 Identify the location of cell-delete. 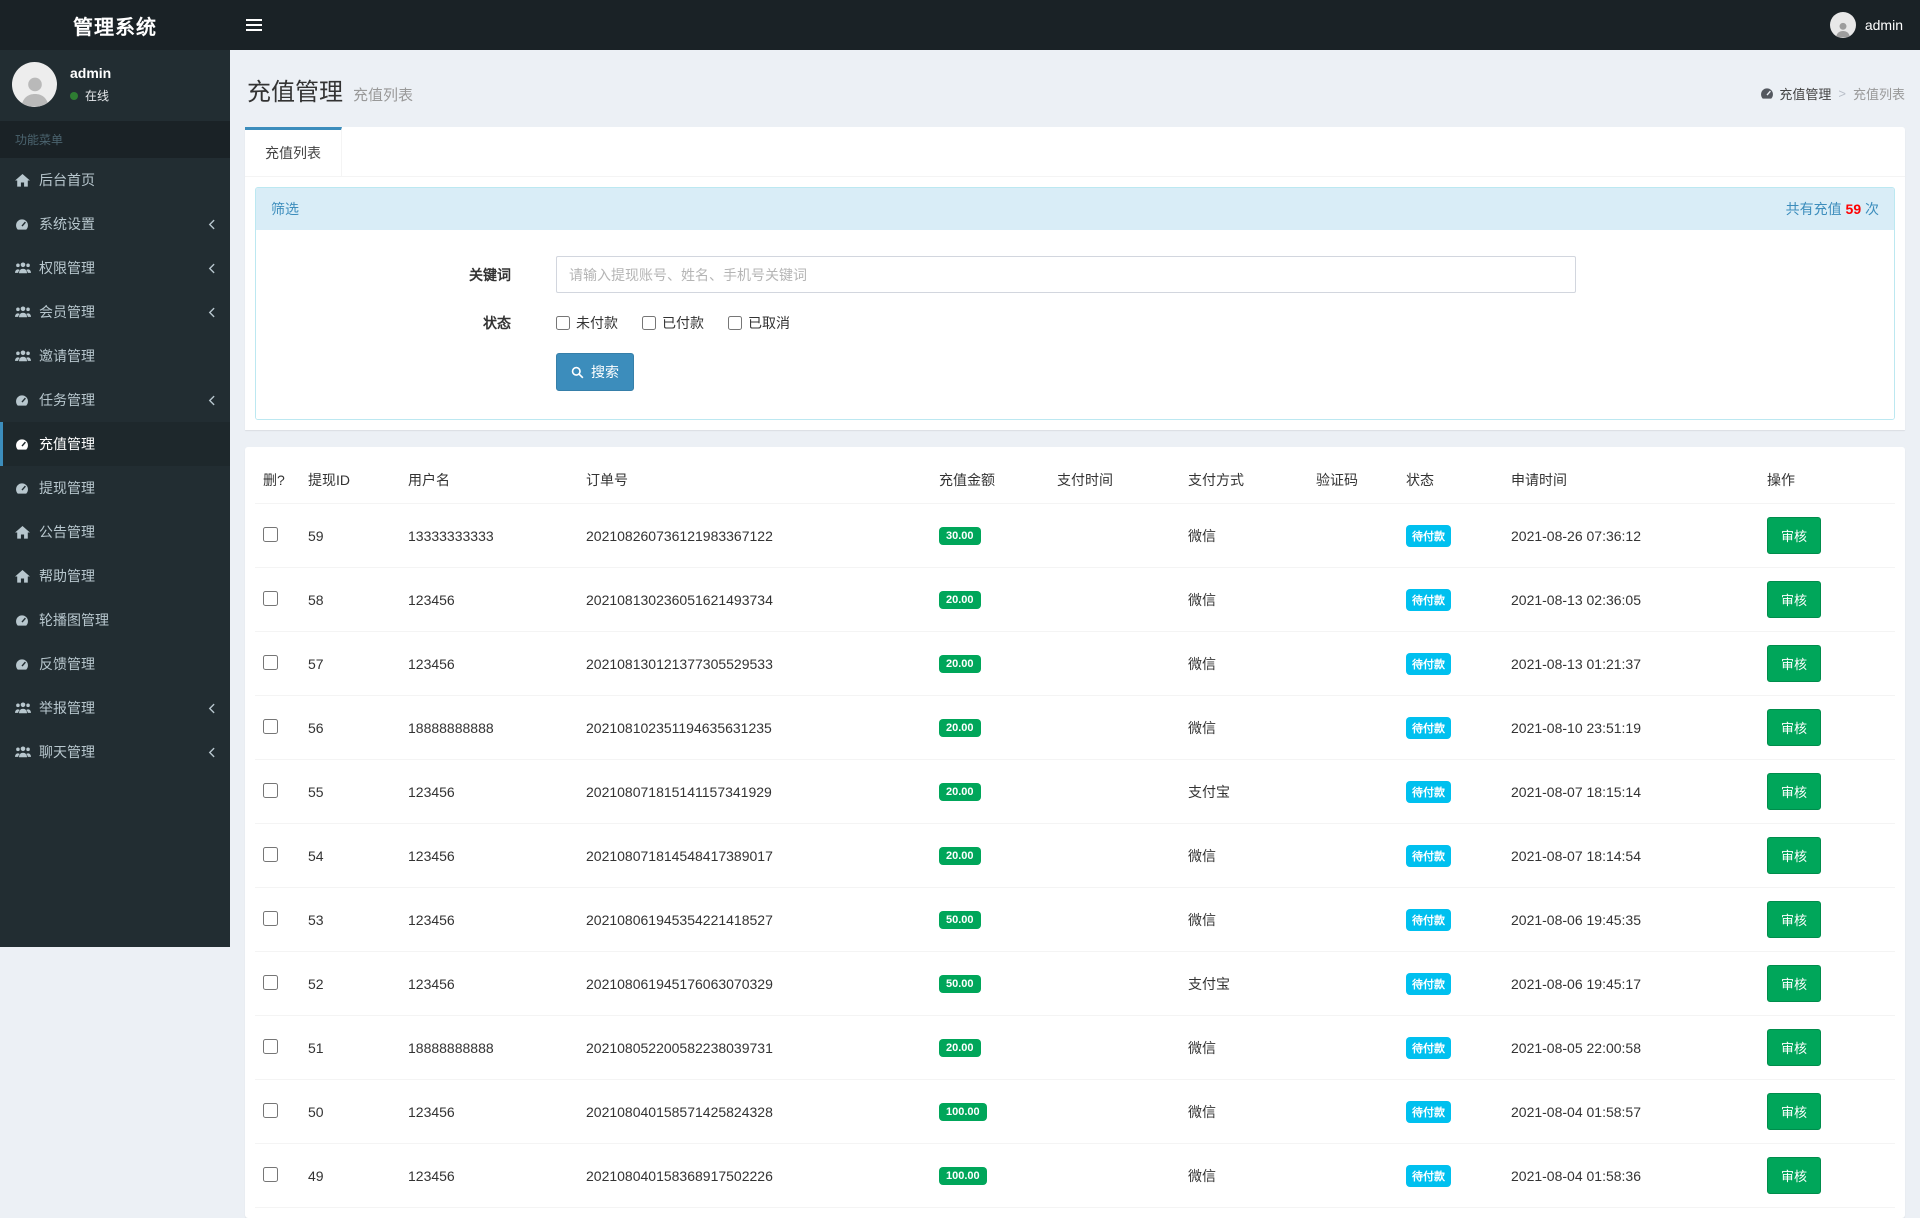
(277, 984).